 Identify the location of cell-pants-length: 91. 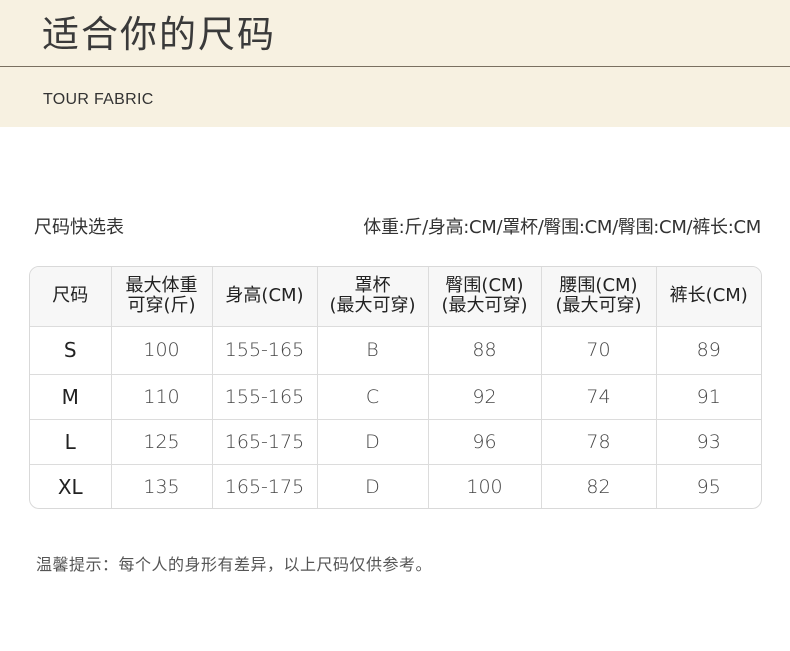
(708, 397).